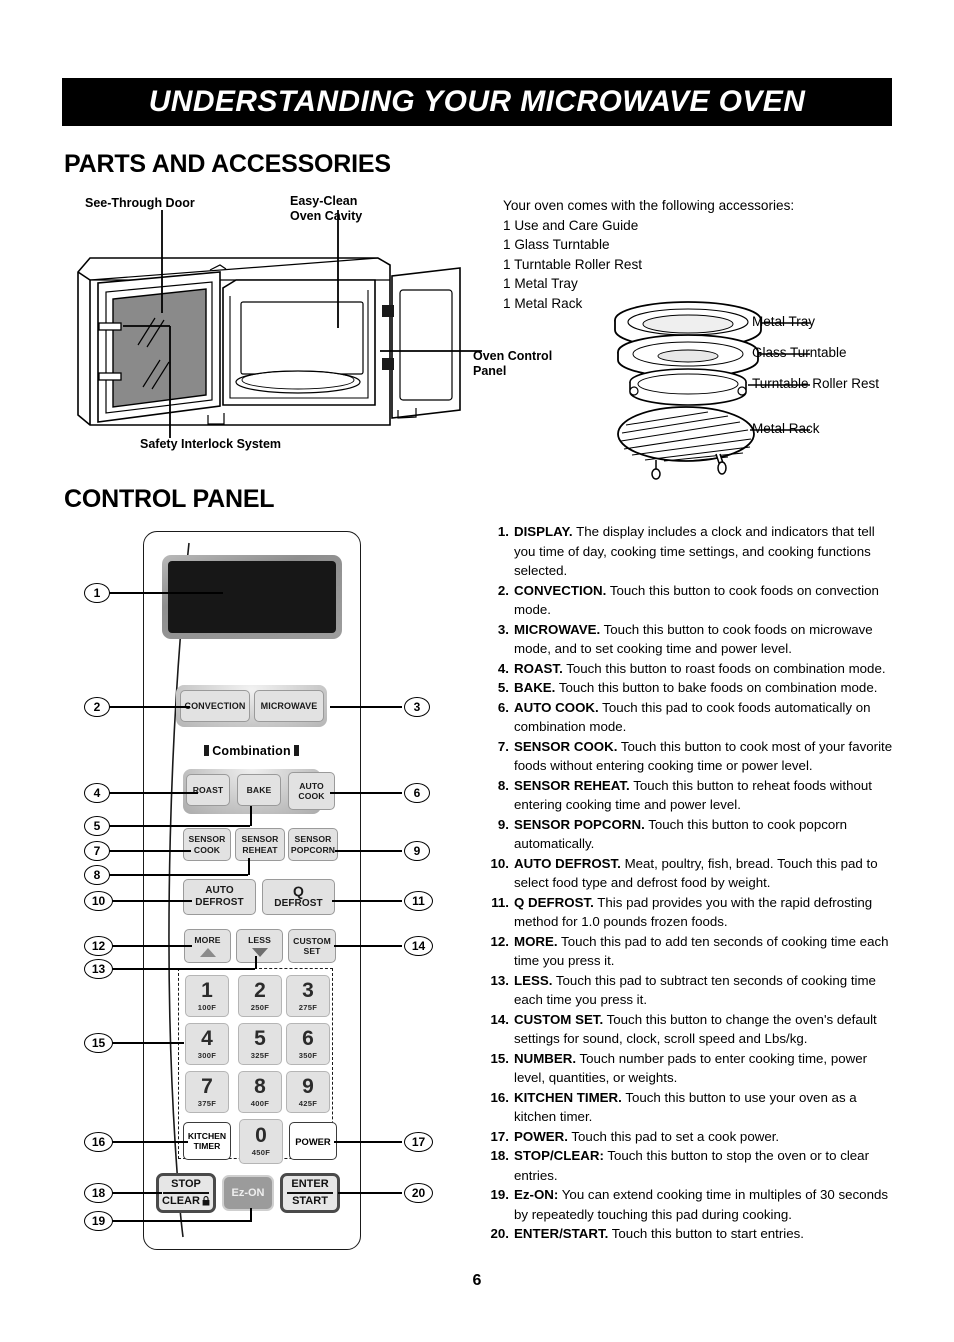  Describe the element at coordinates (97, 793) in the screenshot. I see `callout-4: 4` at that location.